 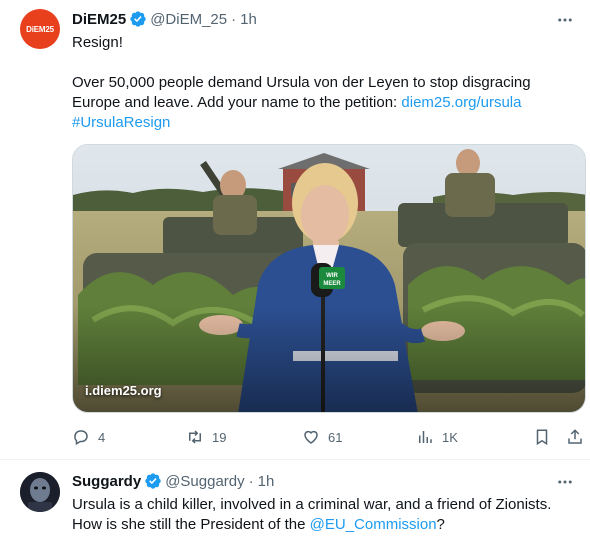 I want to click on share-button, so click(x=578, y=437).